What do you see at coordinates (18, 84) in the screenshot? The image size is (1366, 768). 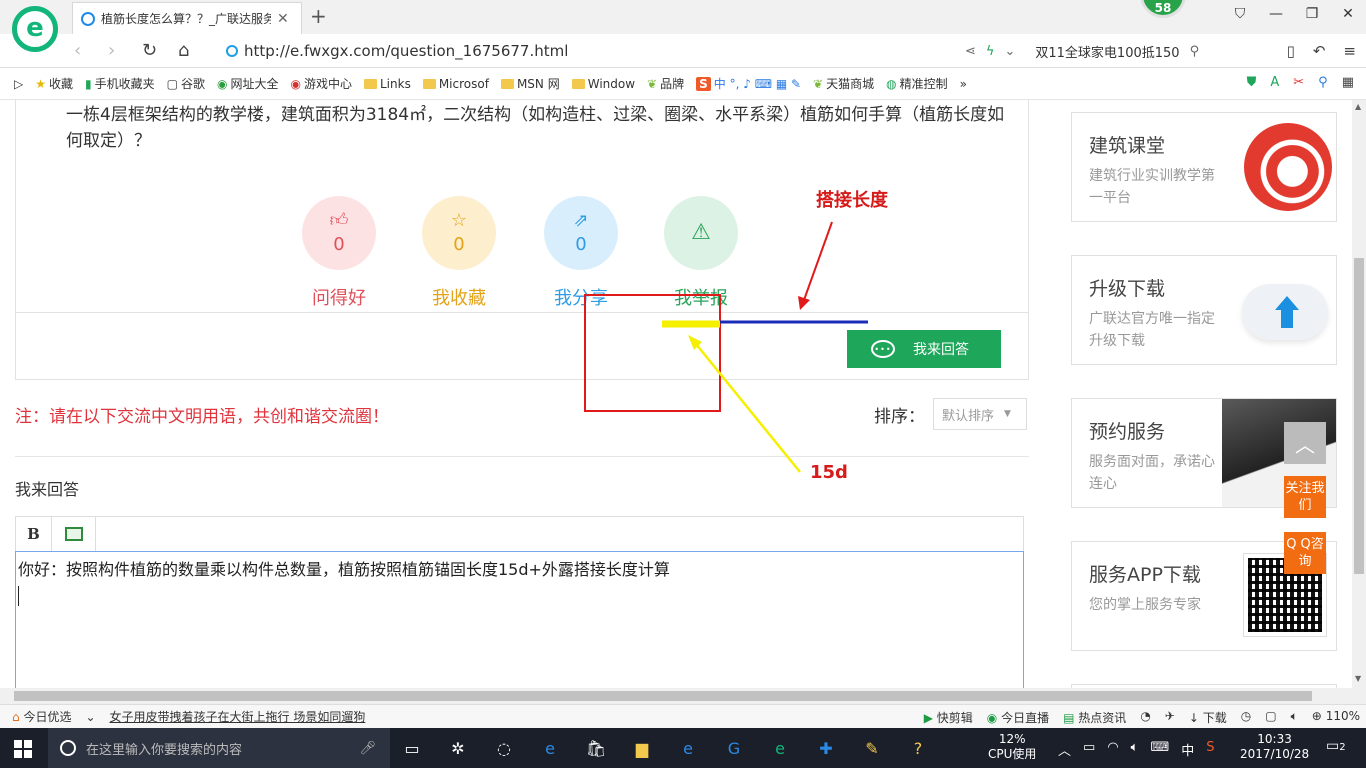 I see `sidebar-toggle-icon: ▷` at bounding box center [18, 84].